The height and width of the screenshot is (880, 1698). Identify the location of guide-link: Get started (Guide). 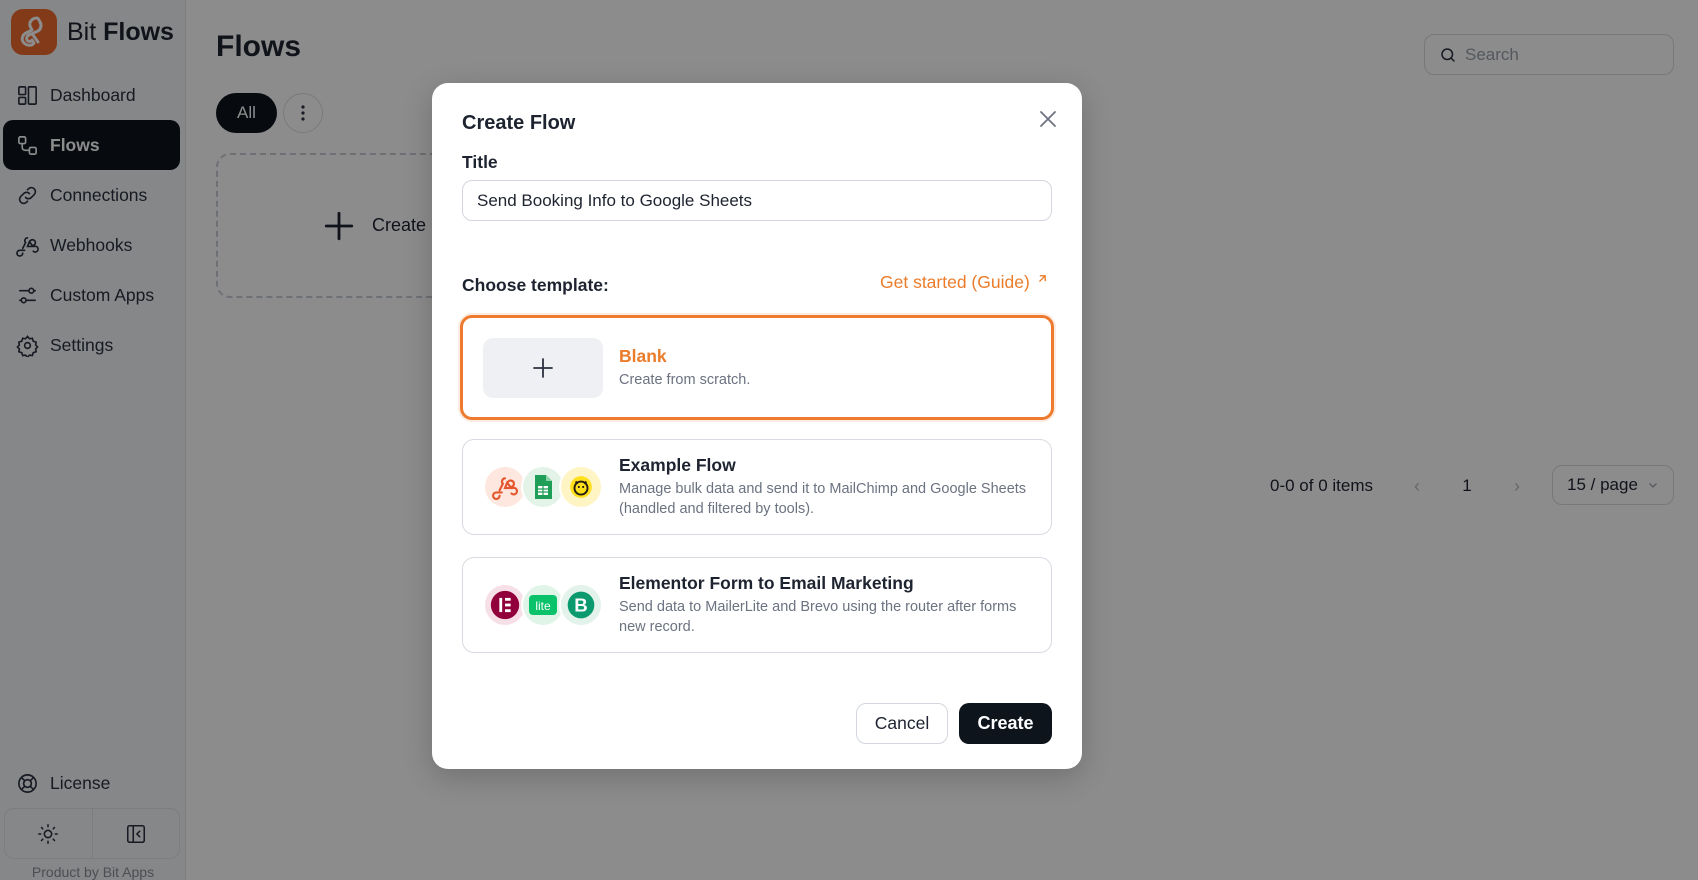
(964, 282).